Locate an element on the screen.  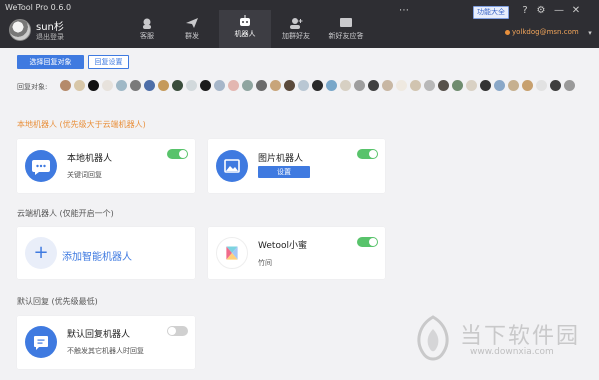
user-email: yolkdog@msn.com is located at coordinates (545, 32).